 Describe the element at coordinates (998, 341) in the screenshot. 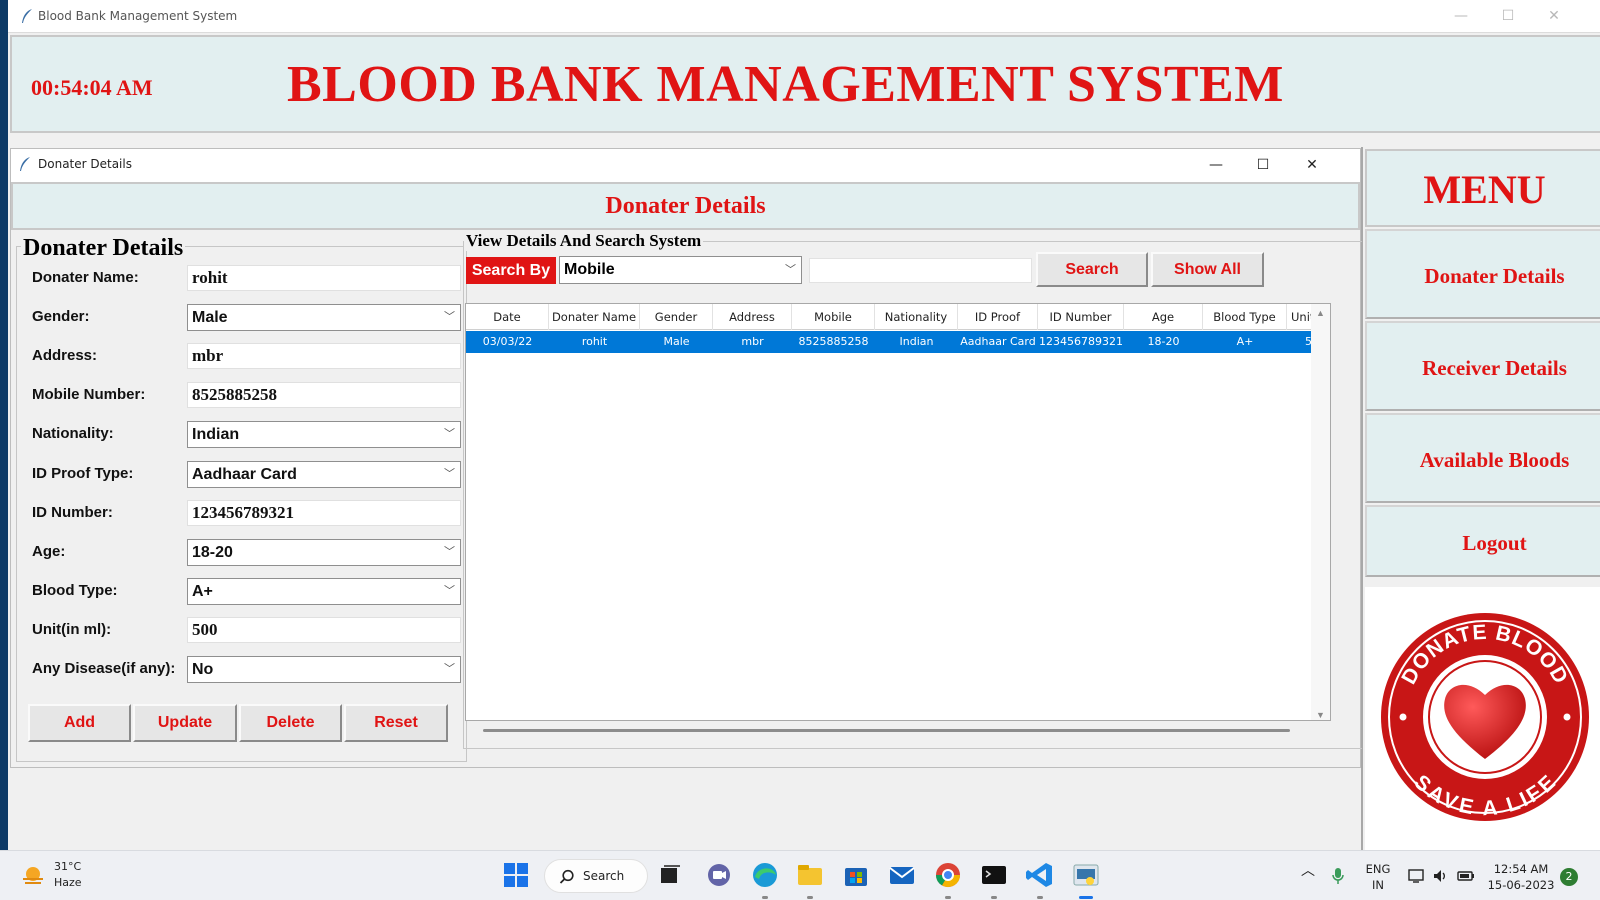

I see `cell-id-proof: Aadhaar Card` at that location.